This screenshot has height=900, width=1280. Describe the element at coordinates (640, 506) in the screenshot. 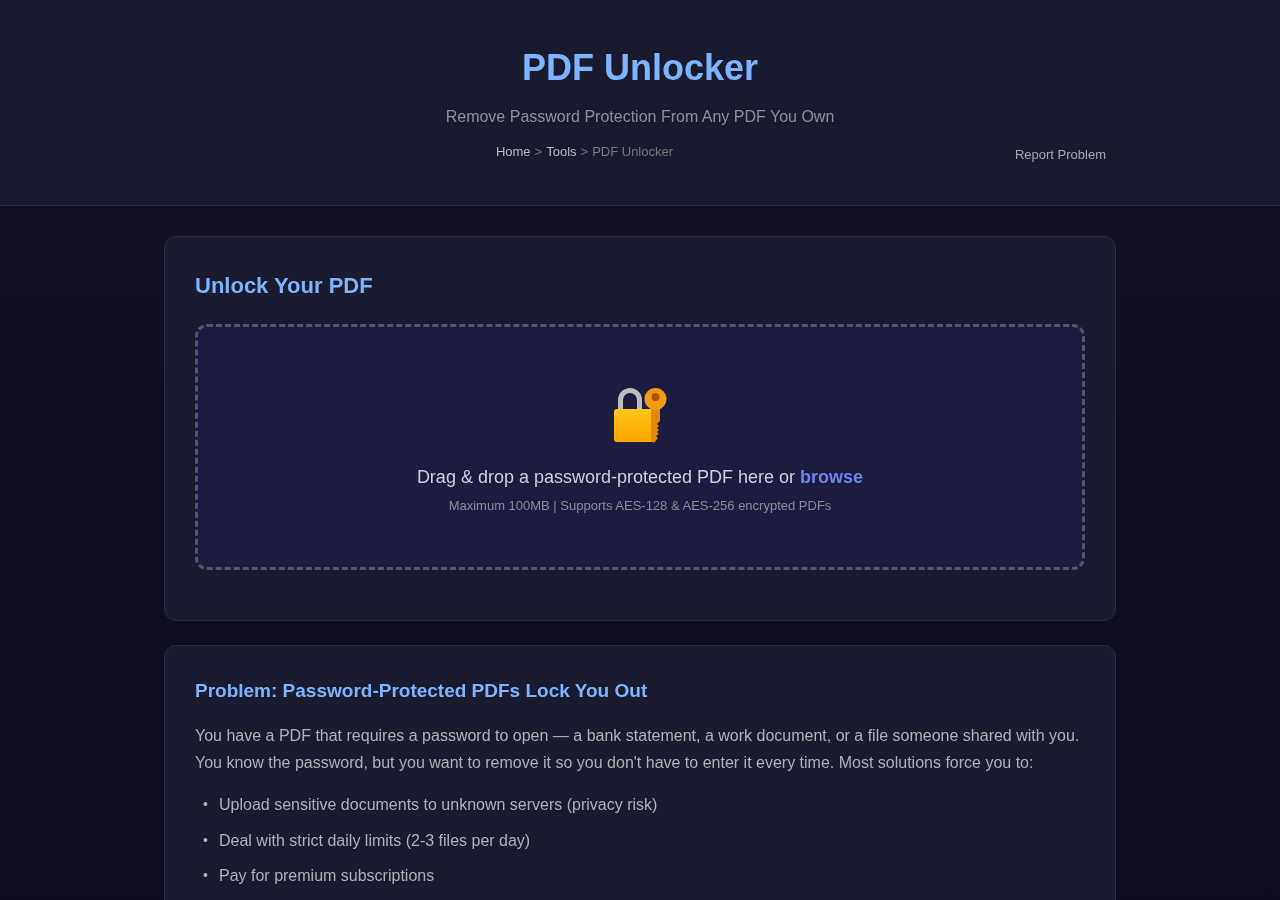

I see `upload-hint: Maximum 100MB | Supports AES-128 & AES-256 encrypted PDFs` at that location.